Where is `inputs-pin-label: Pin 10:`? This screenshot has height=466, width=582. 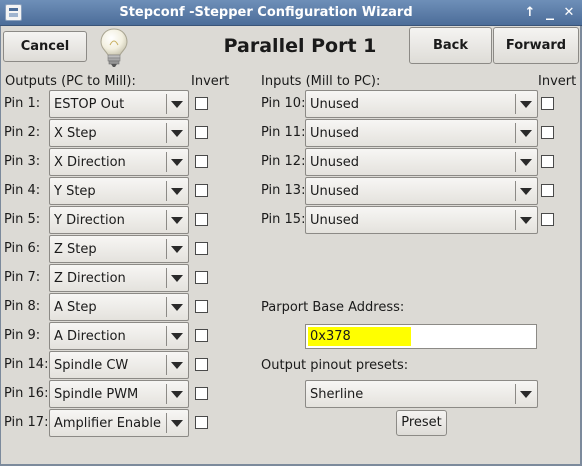
inputs-pin-label: Pin 10: is located at coordinates (283, 103).